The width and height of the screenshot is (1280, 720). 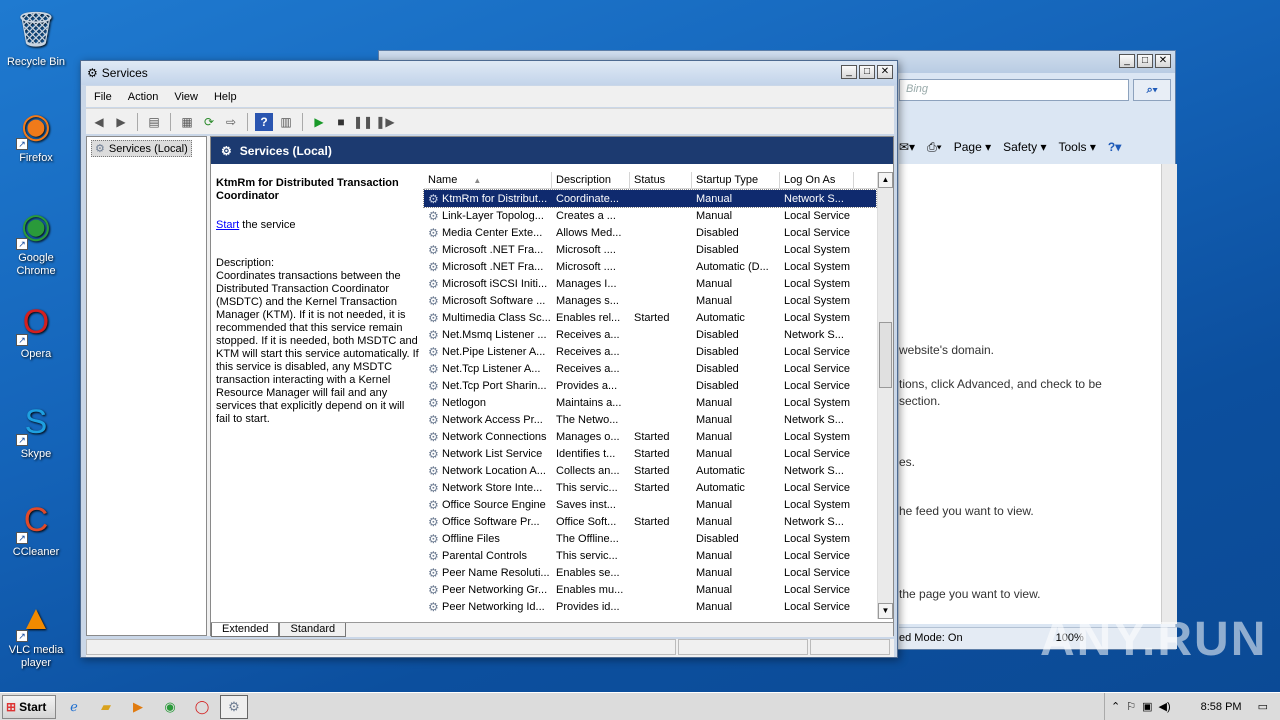 What do you see at coordinates (1077, 147) in the screenshot?
I see `ie-tools-menu: Tools ▾` at bounding box center [1077, 147].